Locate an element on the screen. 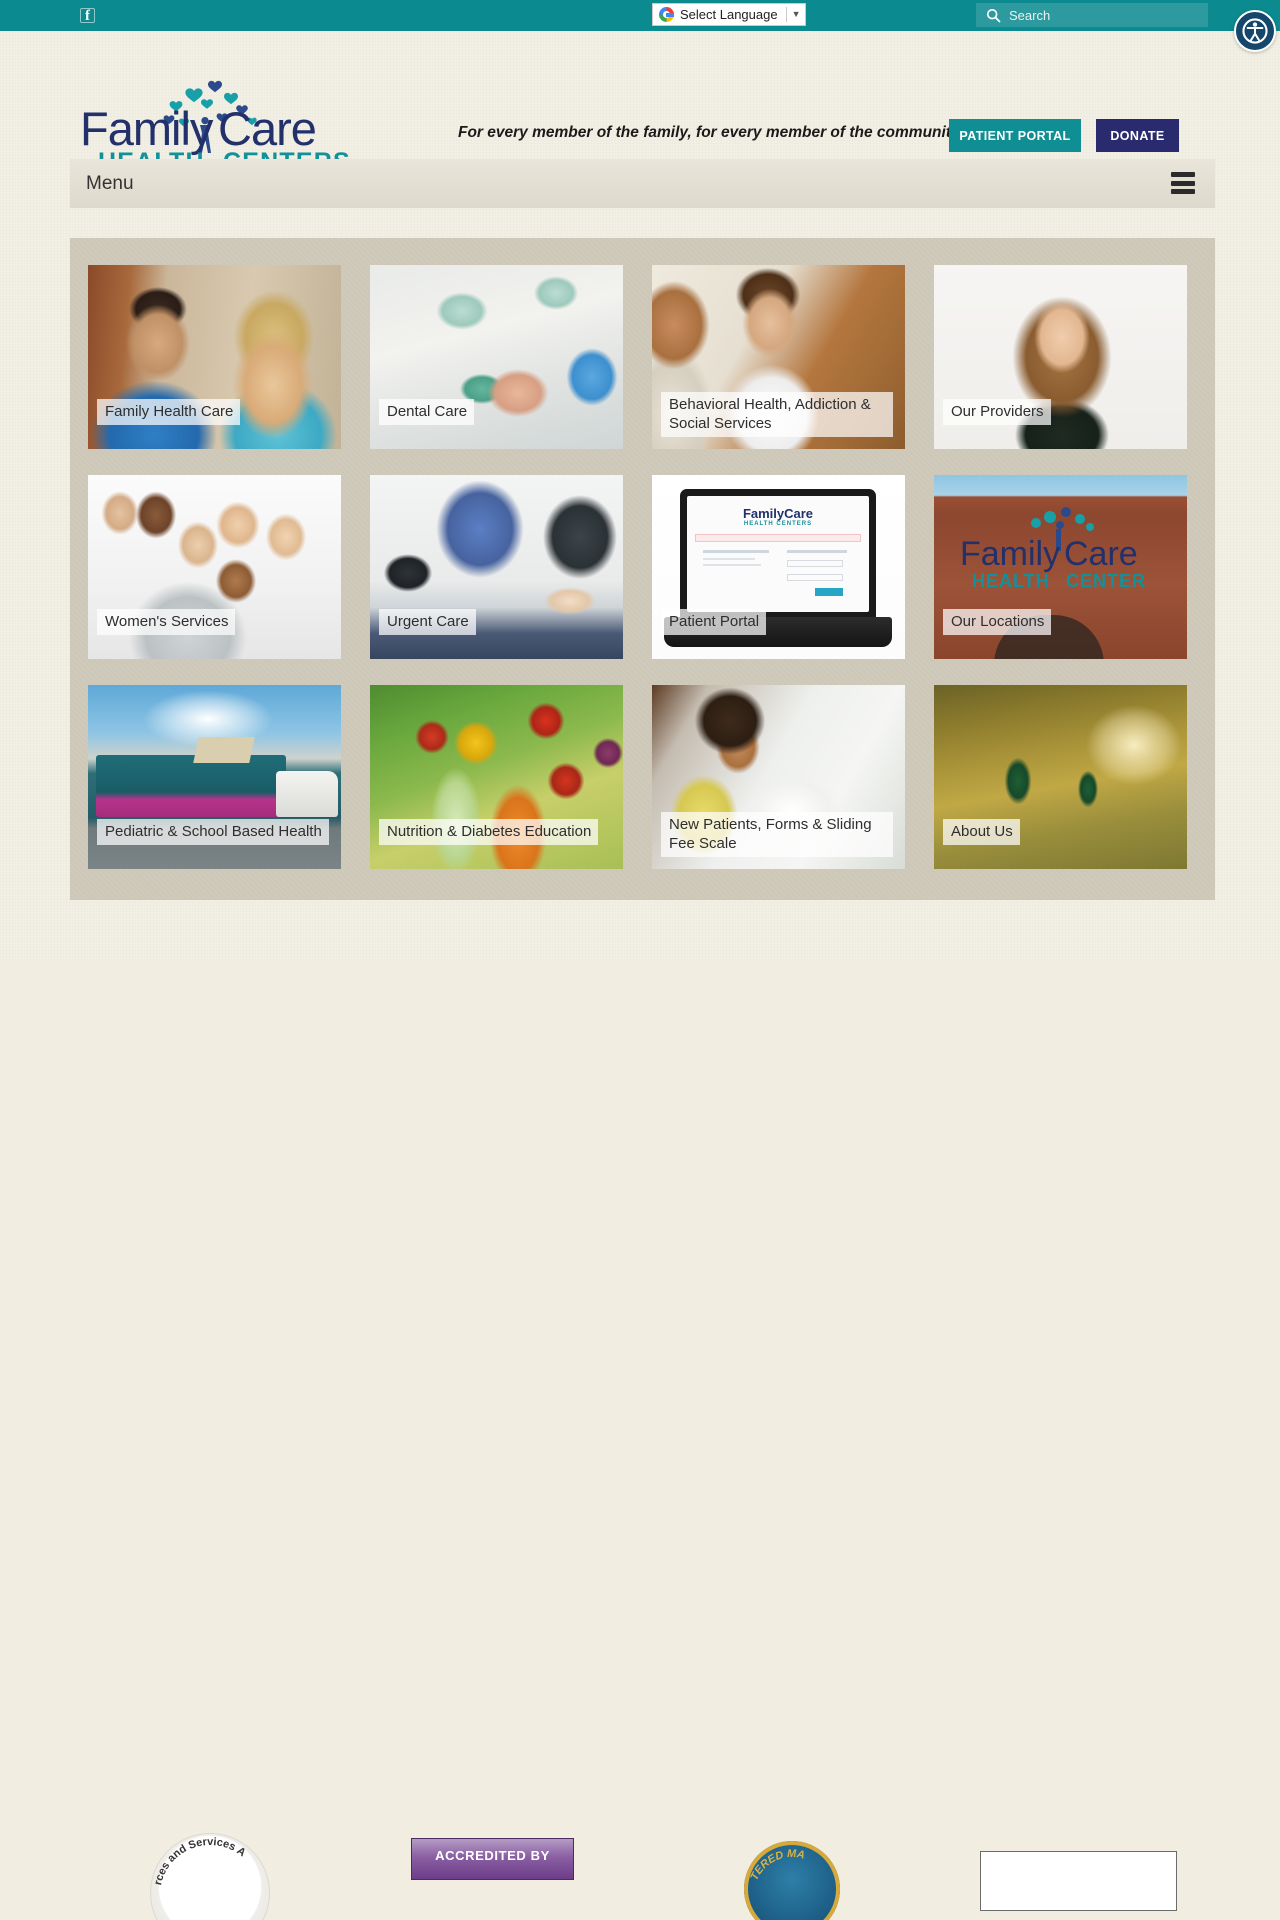  svg-text: rces and Services A is located at coordinates (200, 1861).